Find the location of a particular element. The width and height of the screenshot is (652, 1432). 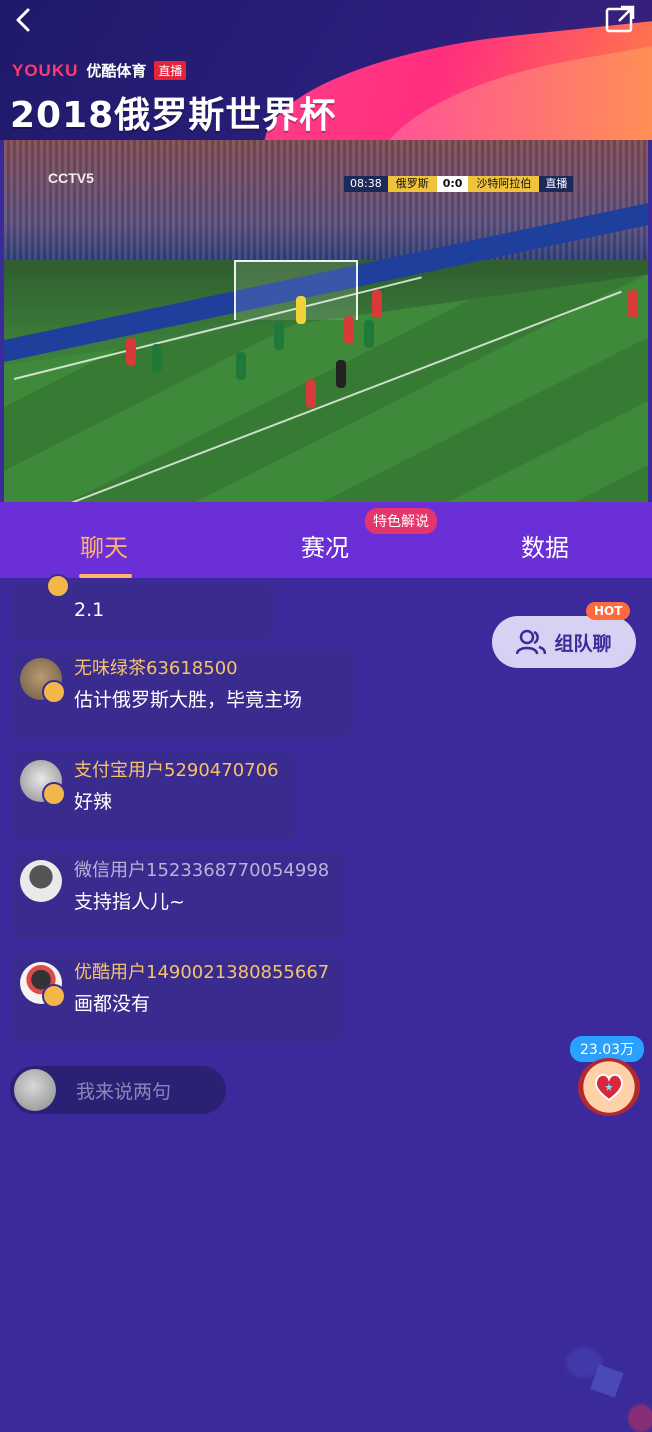

match-score: 0:0 is located at coordinates (452, 184).